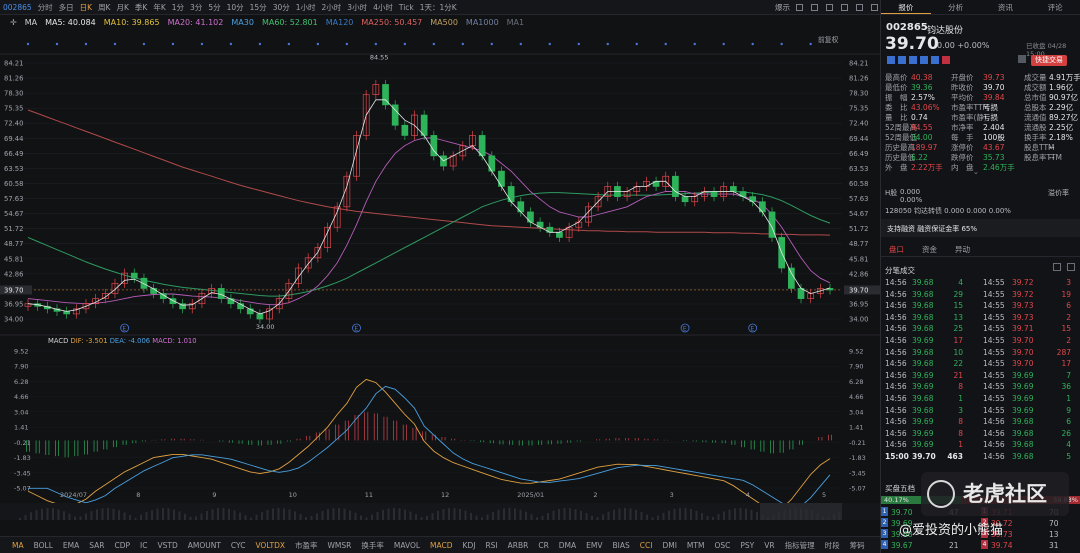 The width and height of the screenshot is (1080, 553). What do you see at coordinates (43, 545) in the screenshot?
I see `indicator-tab: BOLL` at bounding box center [43, 545].